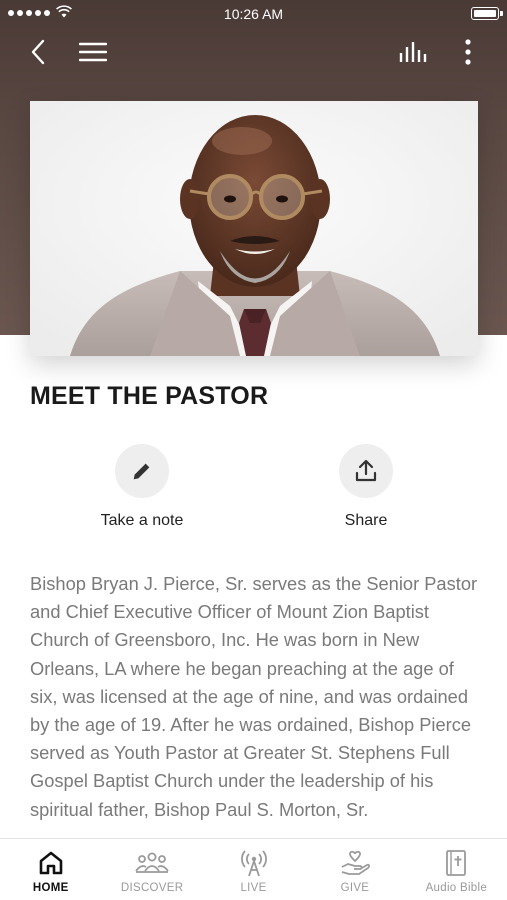 Image resolution: width=507 pixels, height=900 pixels. I want to click on take-note-button: Take a note, so click(142, 487).